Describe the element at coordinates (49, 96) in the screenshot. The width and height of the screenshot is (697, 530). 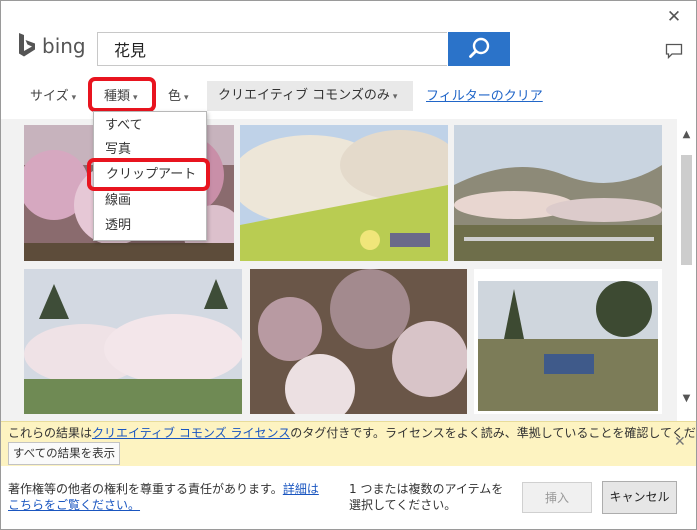
I see `size-filter-label: サイズ` at that location.